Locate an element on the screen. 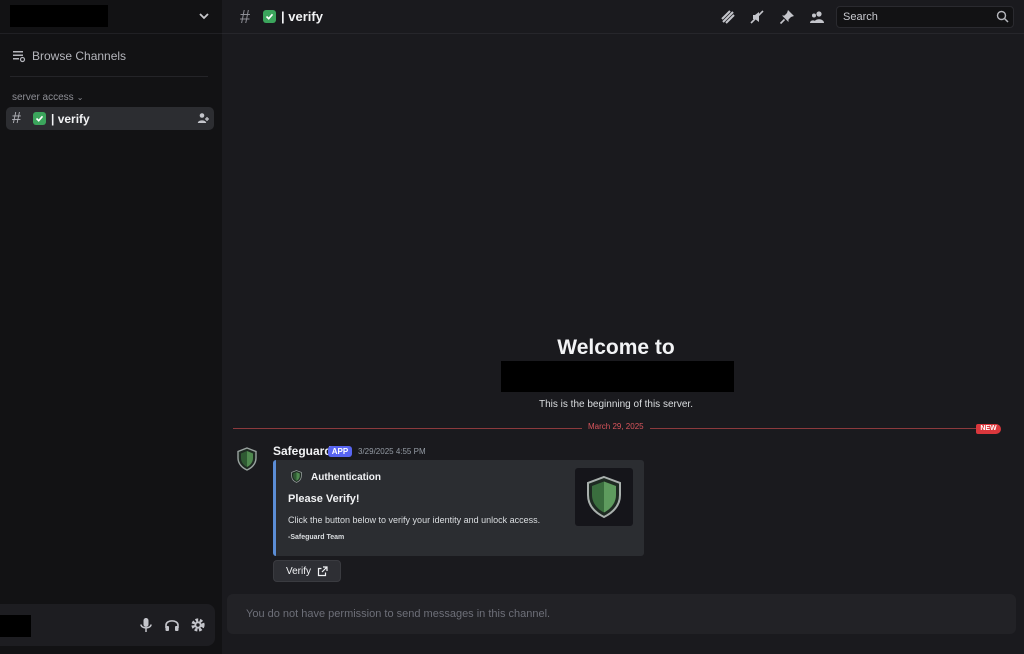 The image size is (1024, 654). welcome-server-name-redacted is located at coordinates (617, 376).